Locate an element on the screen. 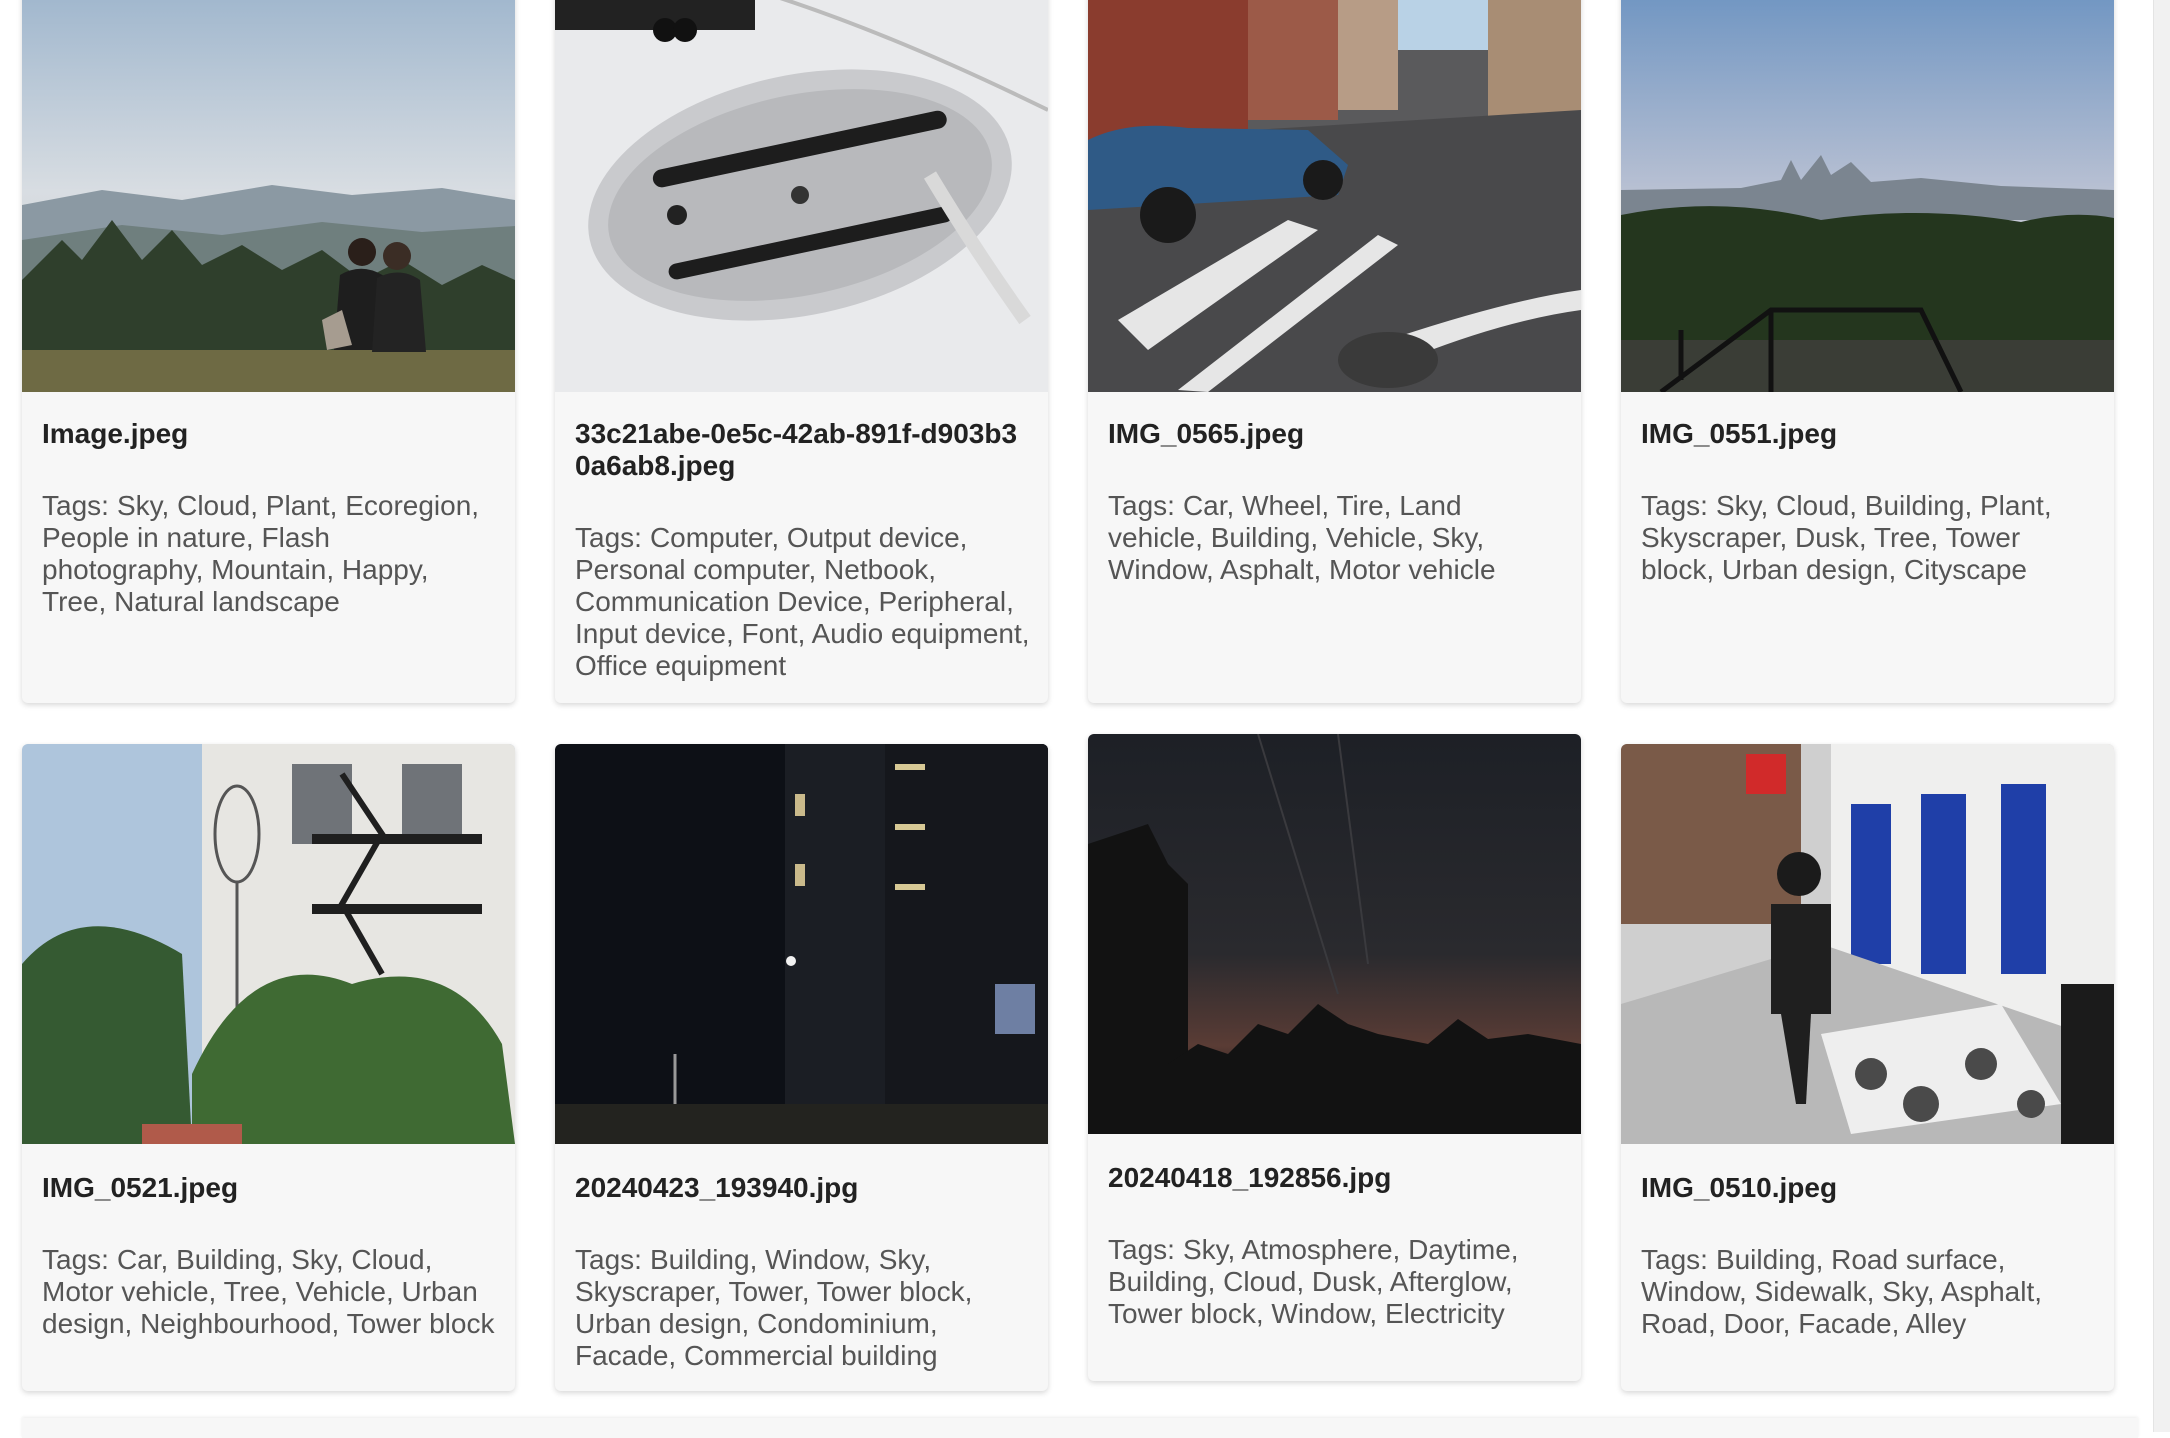 The image size is (2170, 1438). file-name: IMG_0565.jpeg is located at coordinates (1206, 433).